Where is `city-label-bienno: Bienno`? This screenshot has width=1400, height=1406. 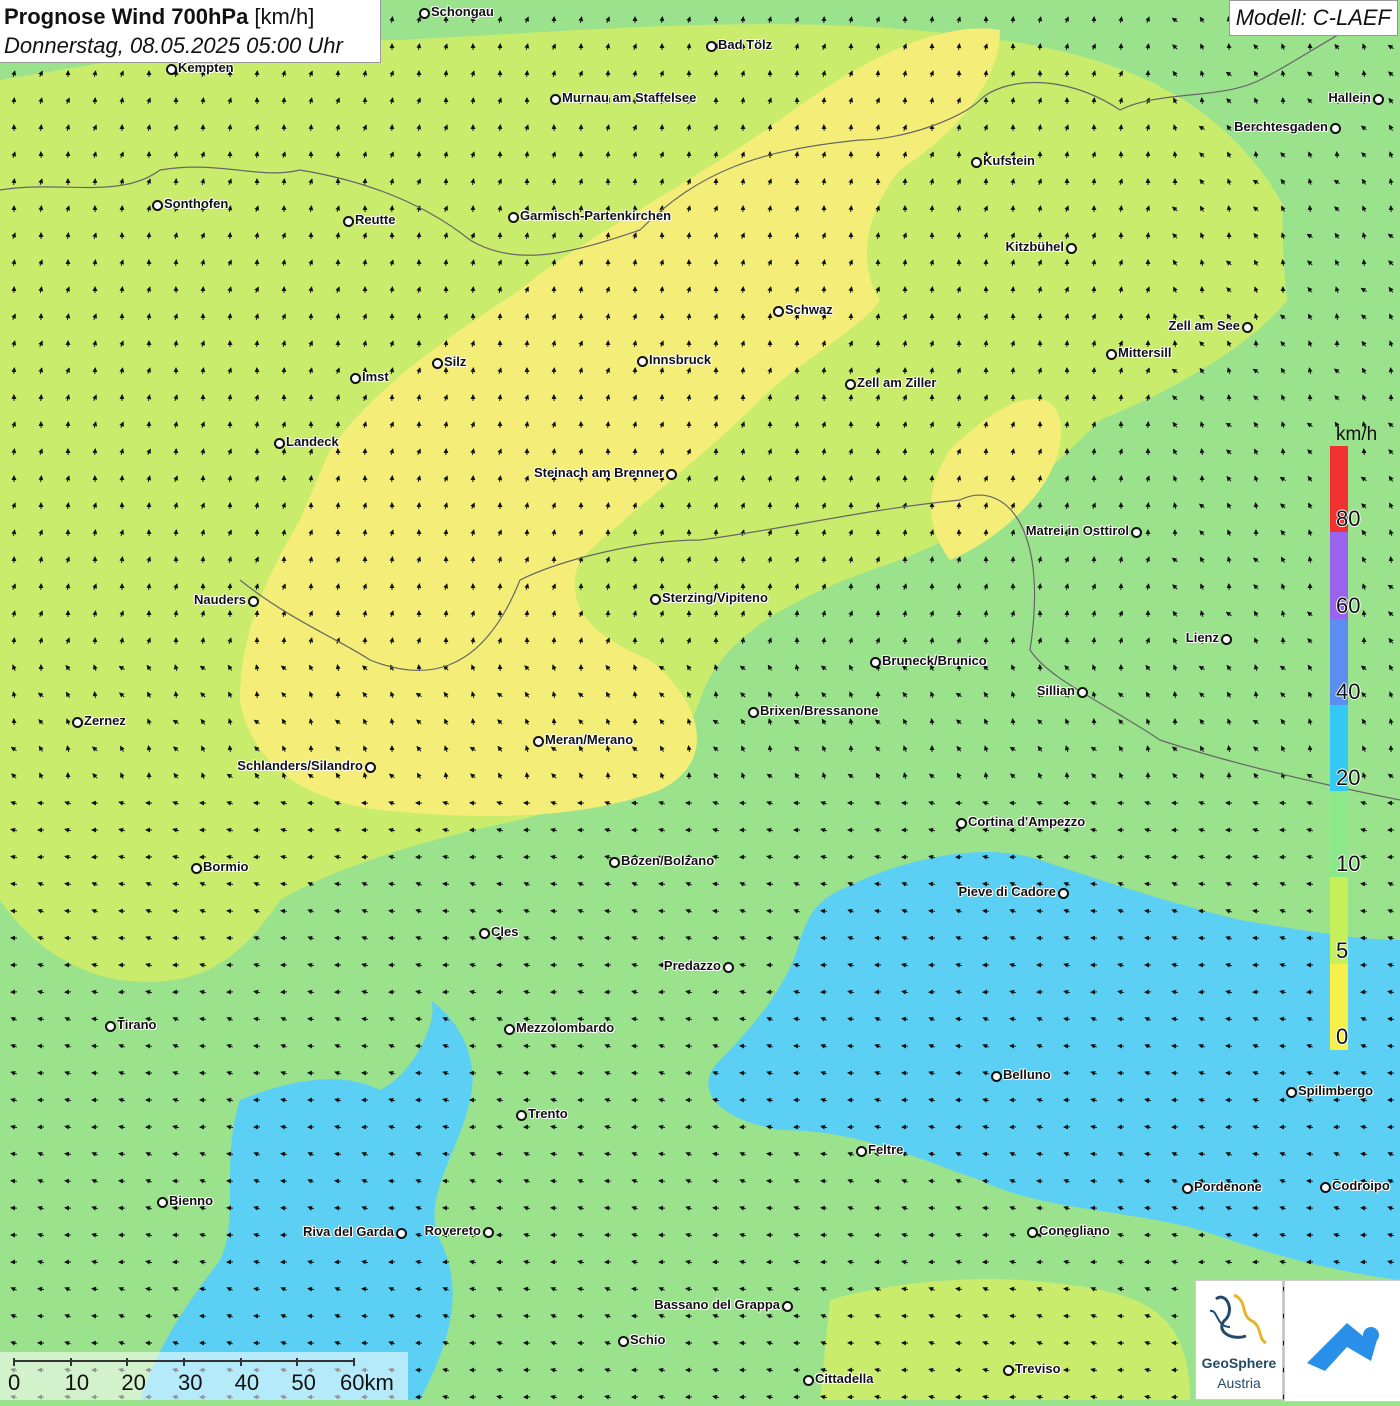 city-label-bienno: Bienno is located at coordinates (191, 1200).